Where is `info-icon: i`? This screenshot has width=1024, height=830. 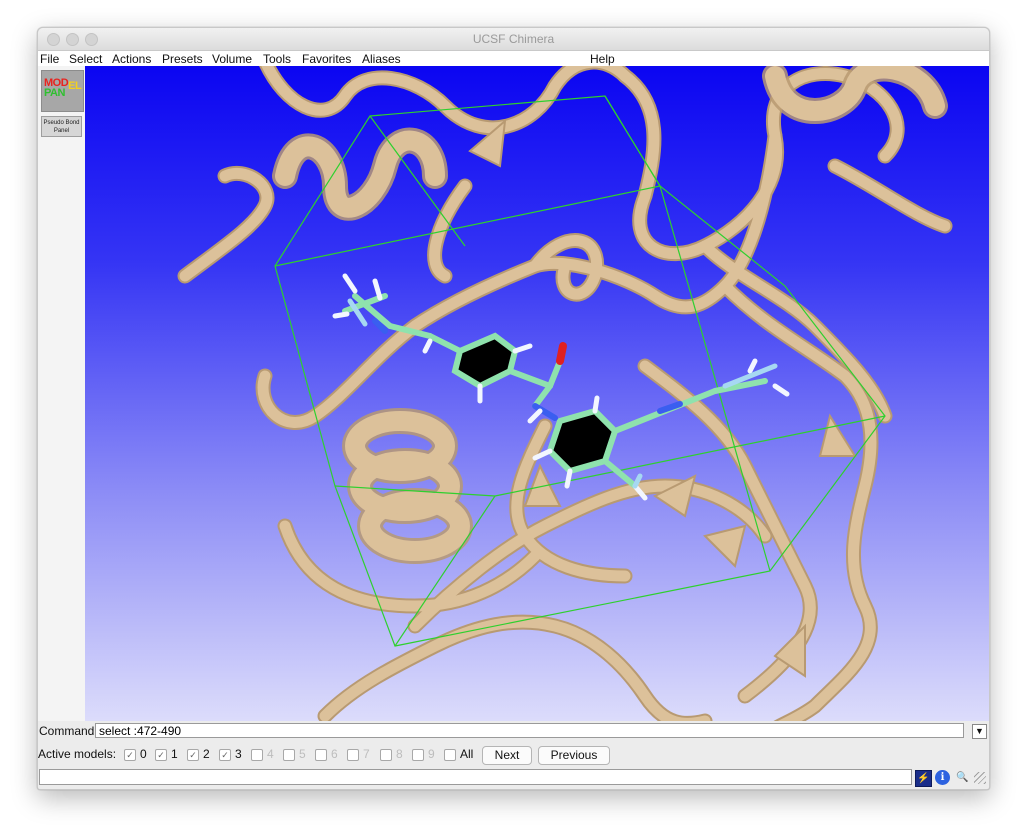
info-icon: i is located at coordinates (942, 777).